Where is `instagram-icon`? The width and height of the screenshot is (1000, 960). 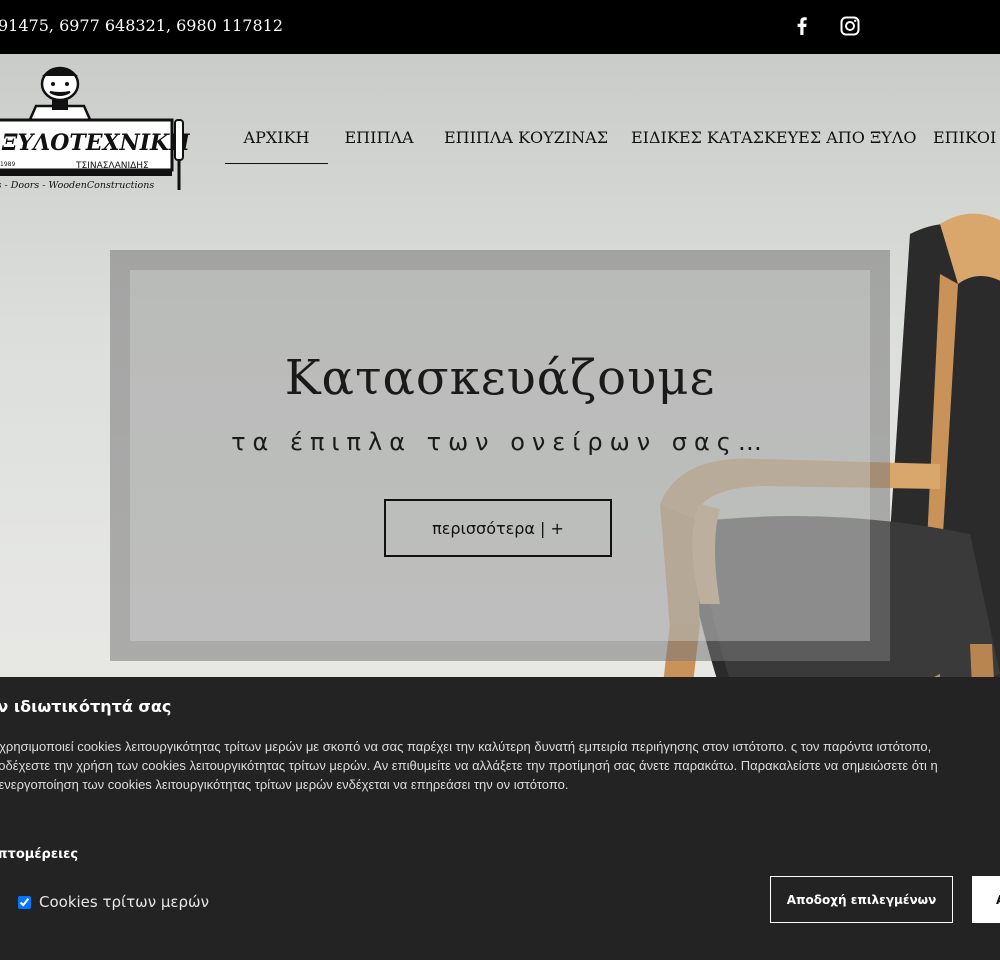
instagram-icon is located at coordinates (850, 26).